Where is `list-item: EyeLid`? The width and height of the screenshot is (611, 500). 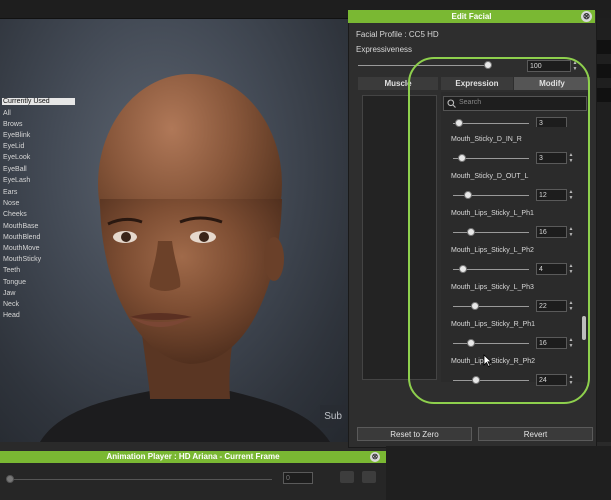 list-item: EyeLid is located at coordinates (13, 146).